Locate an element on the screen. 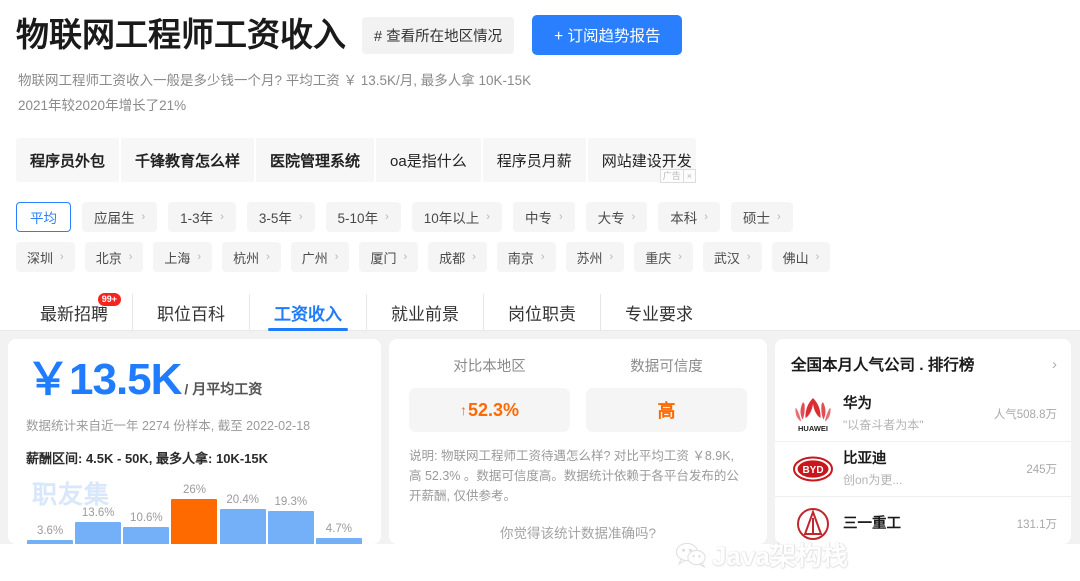 Image resolution: width=1080 pixels, height=581 pixels. chip-label: 大专 is located at coordinates (611, 218).